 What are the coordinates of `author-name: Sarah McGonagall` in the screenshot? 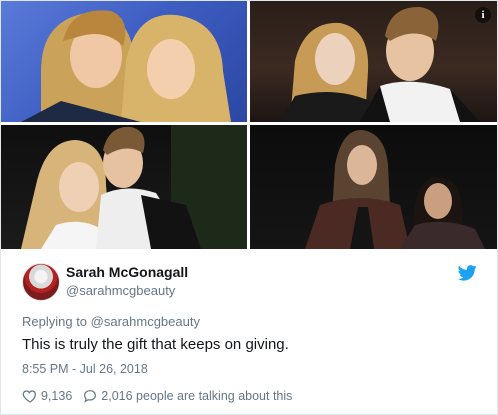 It's located at (127, 272).